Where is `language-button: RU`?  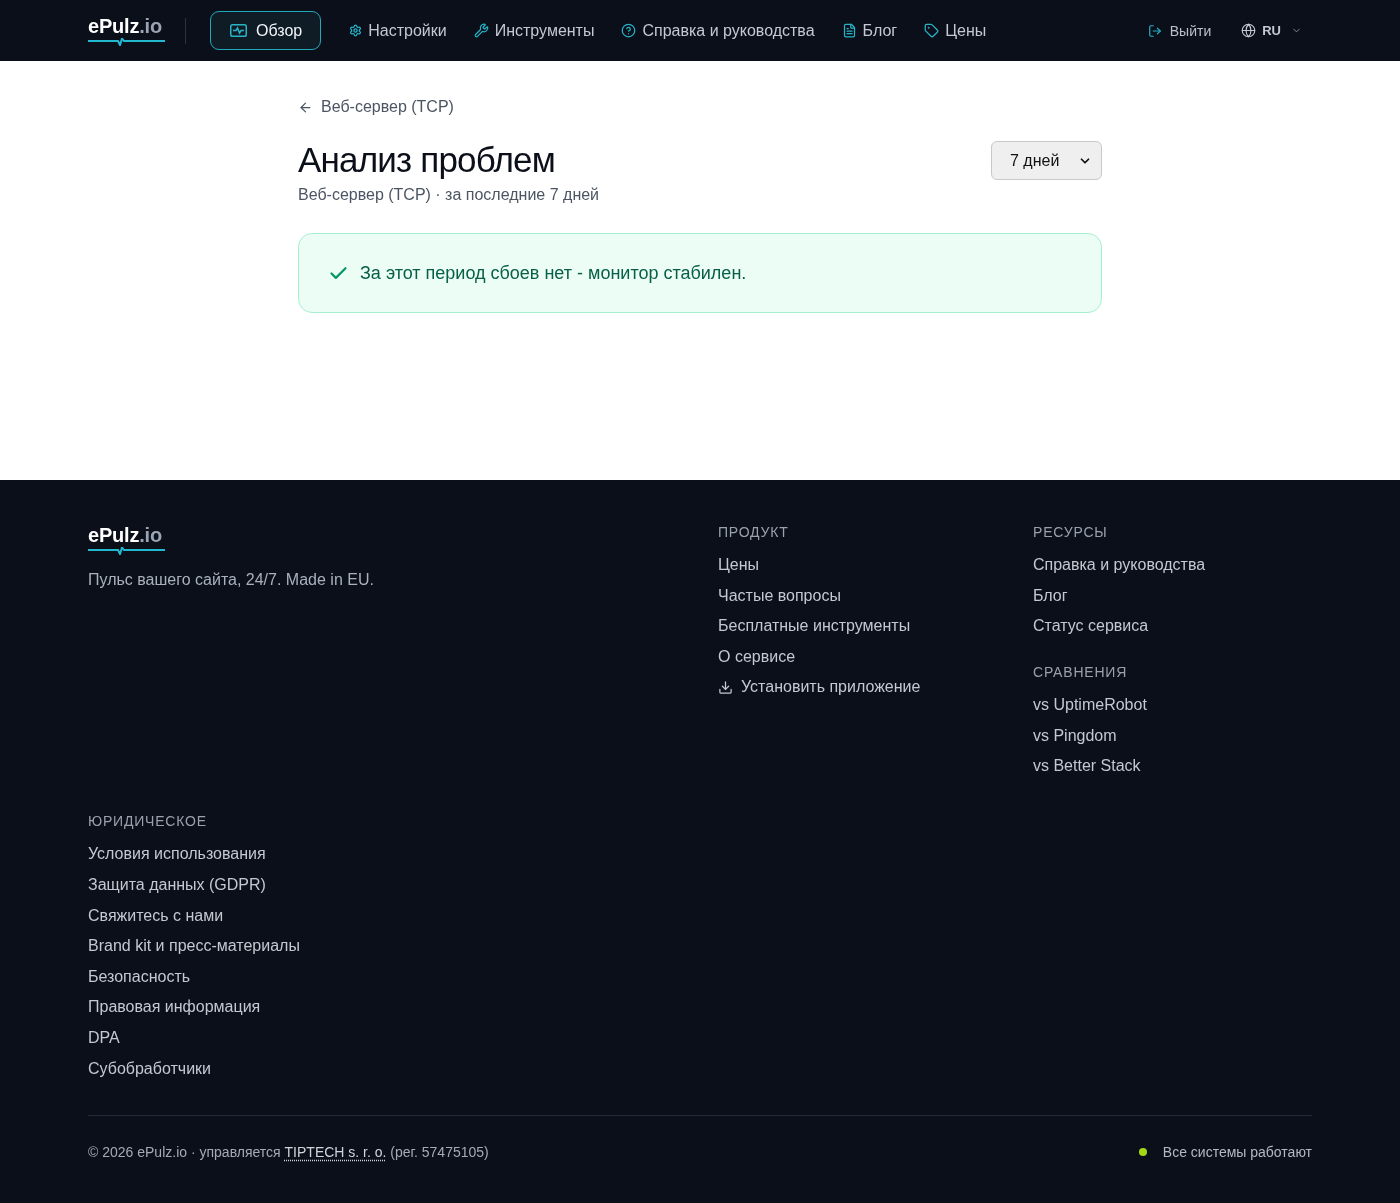 language-button: RU is located at coordinates (1276, 30).